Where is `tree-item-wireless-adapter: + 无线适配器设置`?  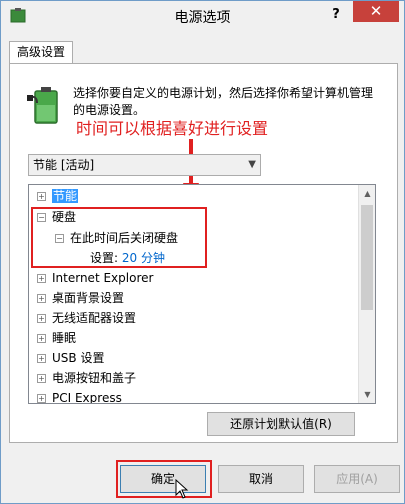
tree-item-wireless-adapter: + 无线适配器设置 is located at coordinates (86, 318).